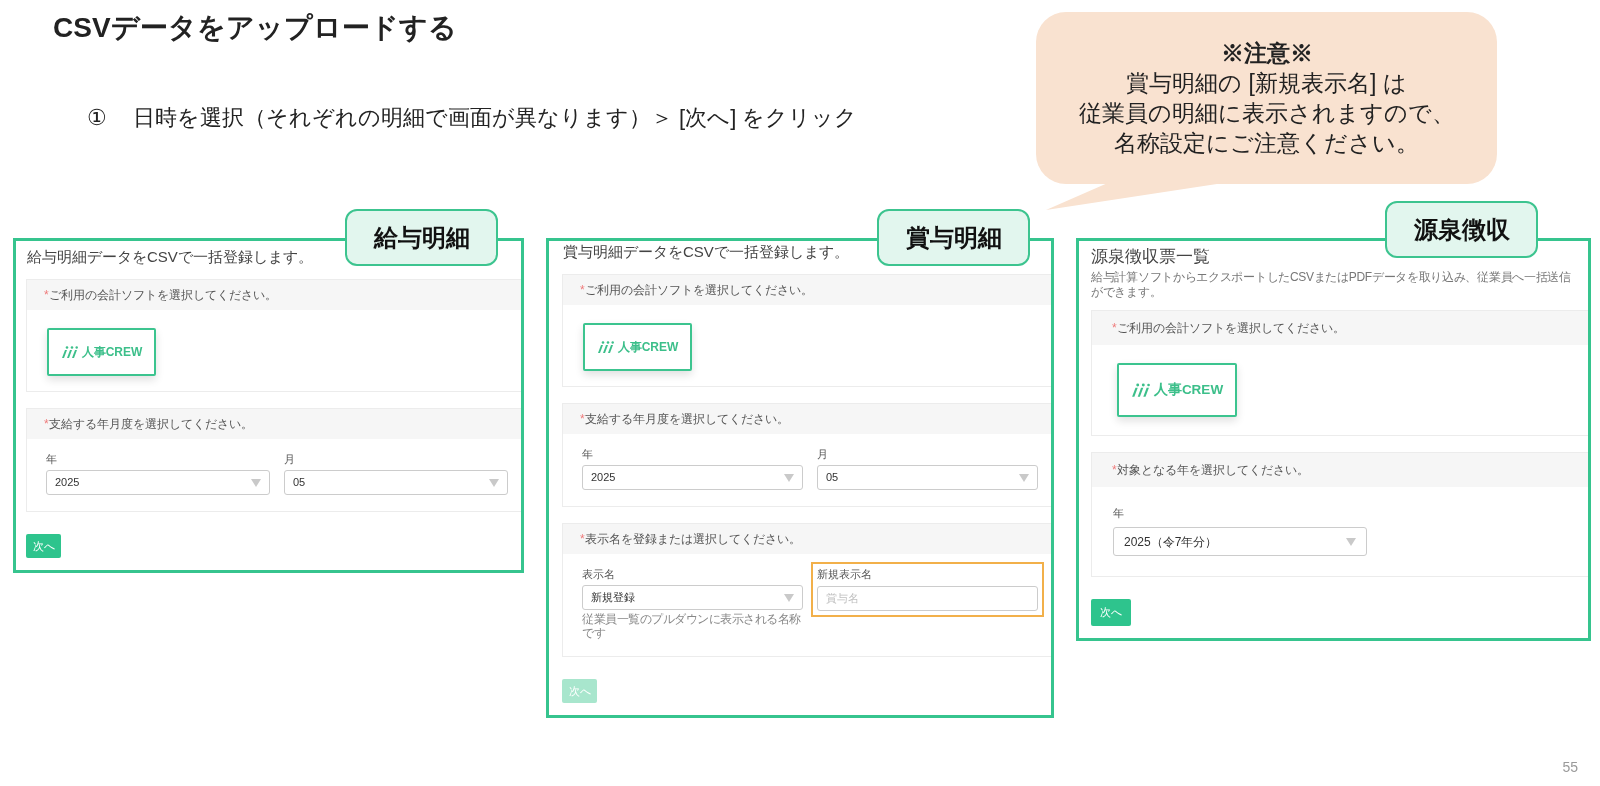  Describe the element at coordinates (1570, 767) in the screenshot. I see `page-number: 55` at that location.